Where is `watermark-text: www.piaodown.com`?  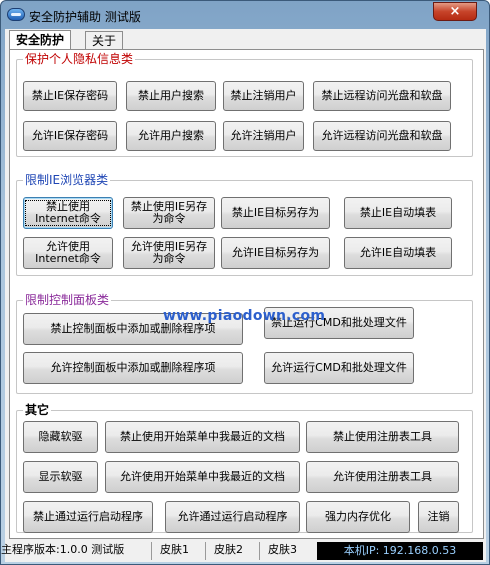
watermark-text: www.piaodown.com is located at coordinates (244, 316).